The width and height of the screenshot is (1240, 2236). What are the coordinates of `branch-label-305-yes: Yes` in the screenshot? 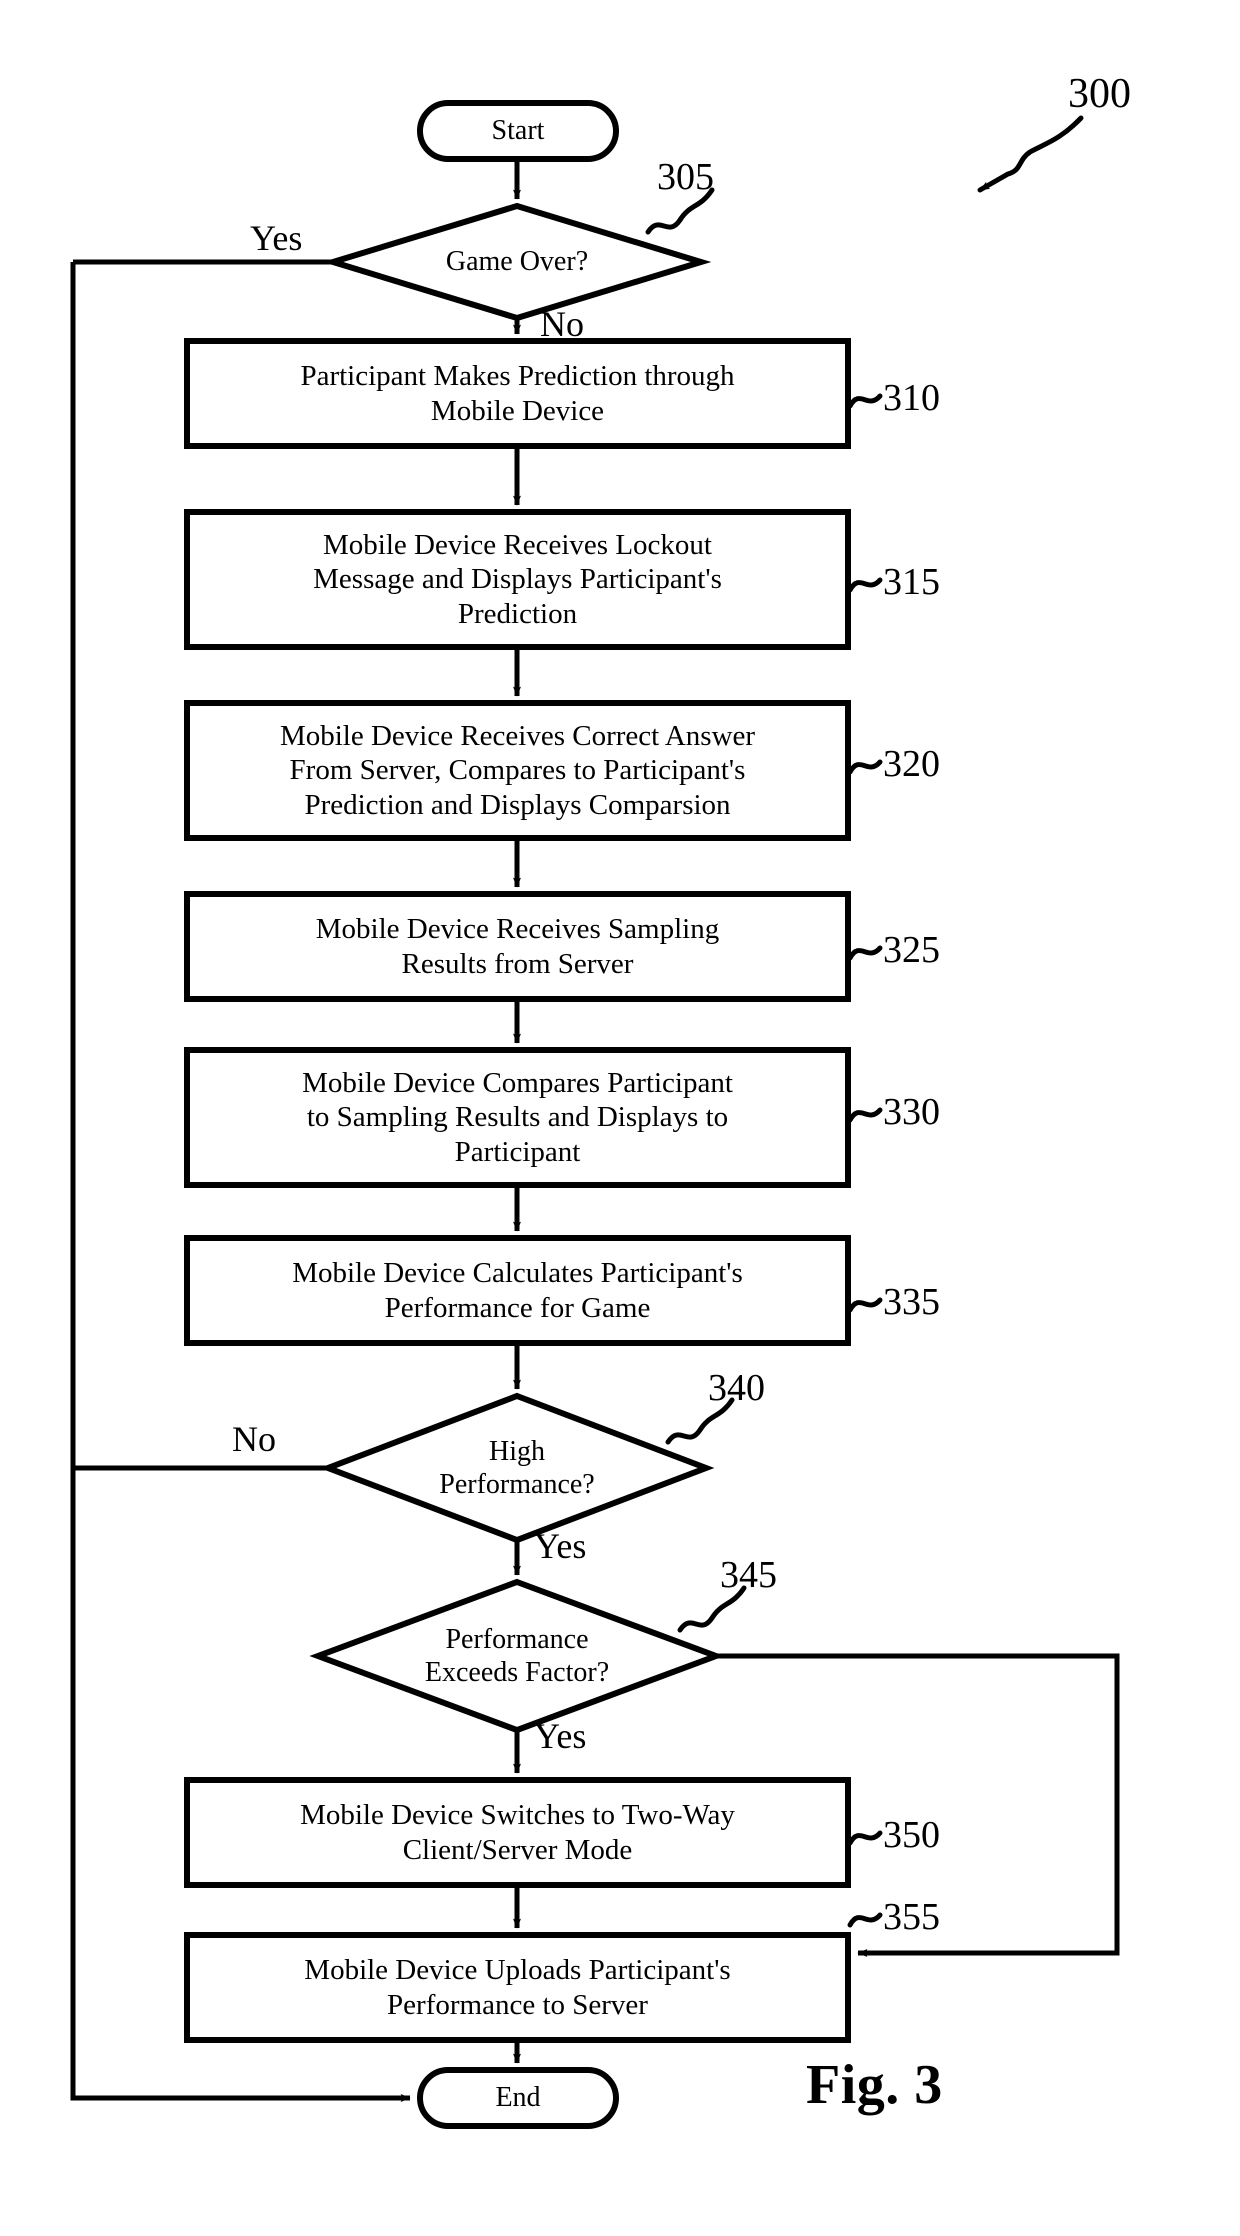 It's located at (276, 238).